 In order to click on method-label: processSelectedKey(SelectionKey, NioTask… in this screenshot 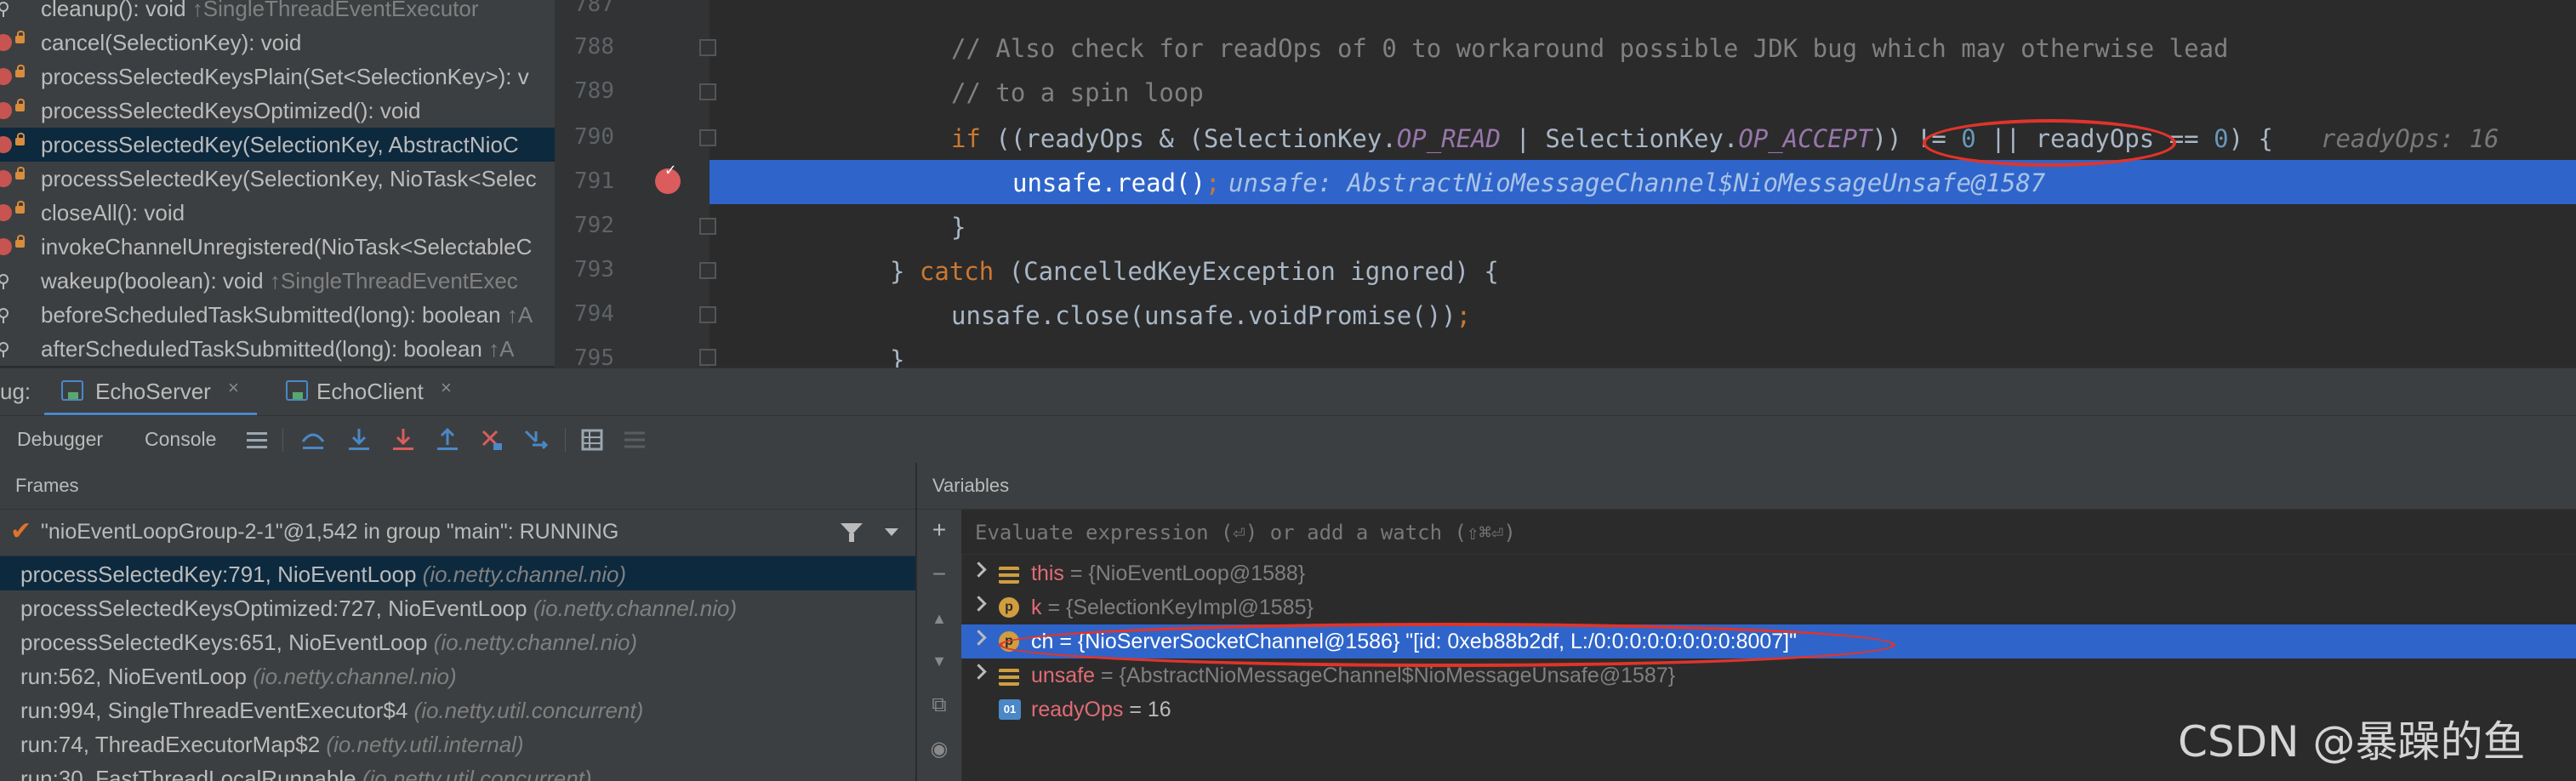, I will do `click(289, 179)`.